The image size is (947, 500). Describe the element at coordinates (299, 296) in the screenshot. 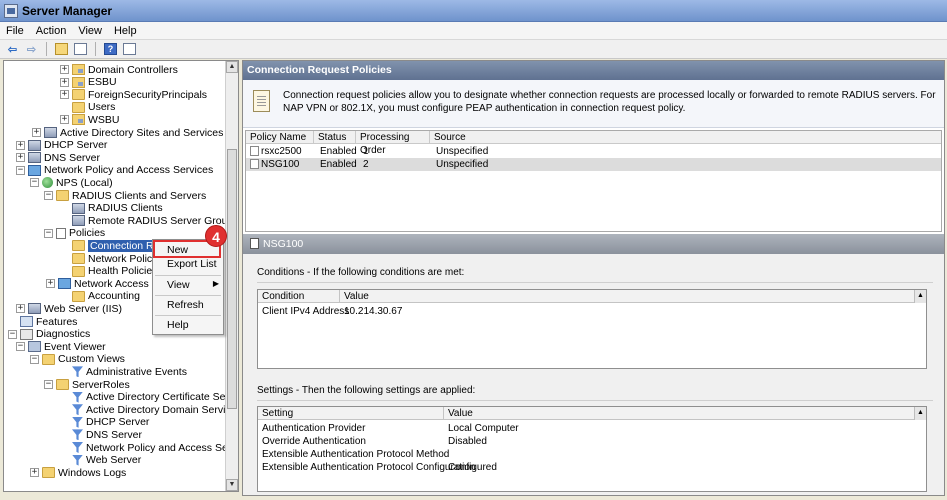

I see `col-condition: Condition` at that location.